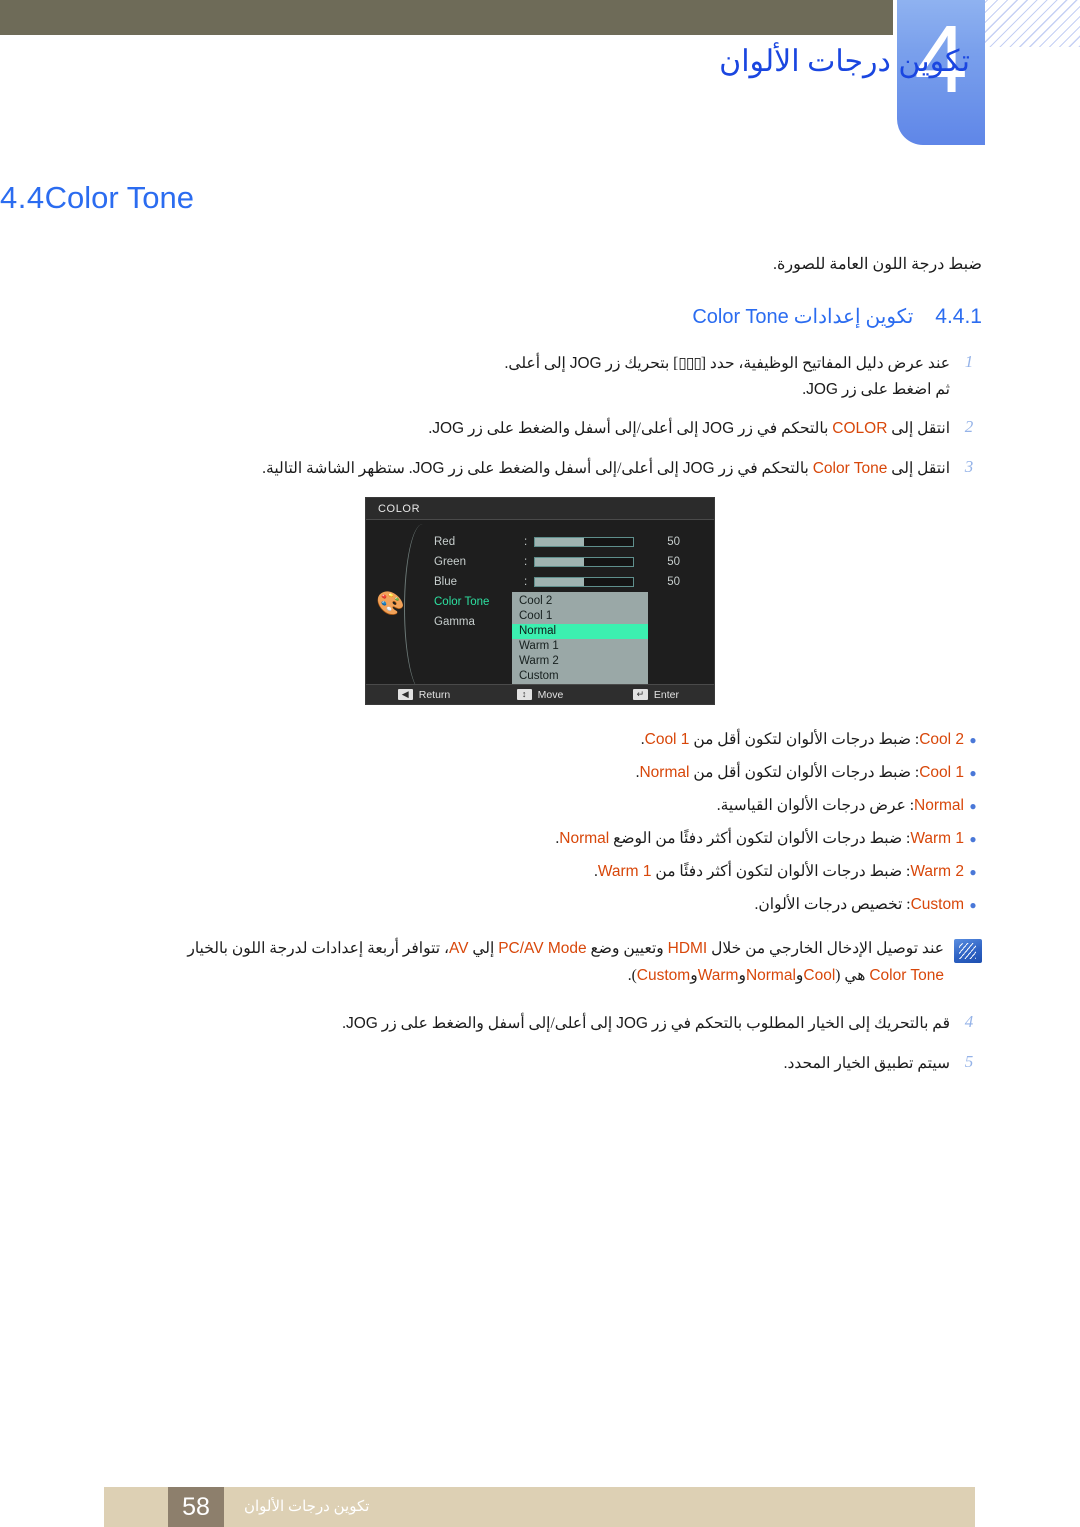 The width and height of the screenshot is (1080, 1527). What do you see at coordinates (627, 949) in the screenshot?
I see `note-b: وتعيين وضع` at bounding box center [627, 949].